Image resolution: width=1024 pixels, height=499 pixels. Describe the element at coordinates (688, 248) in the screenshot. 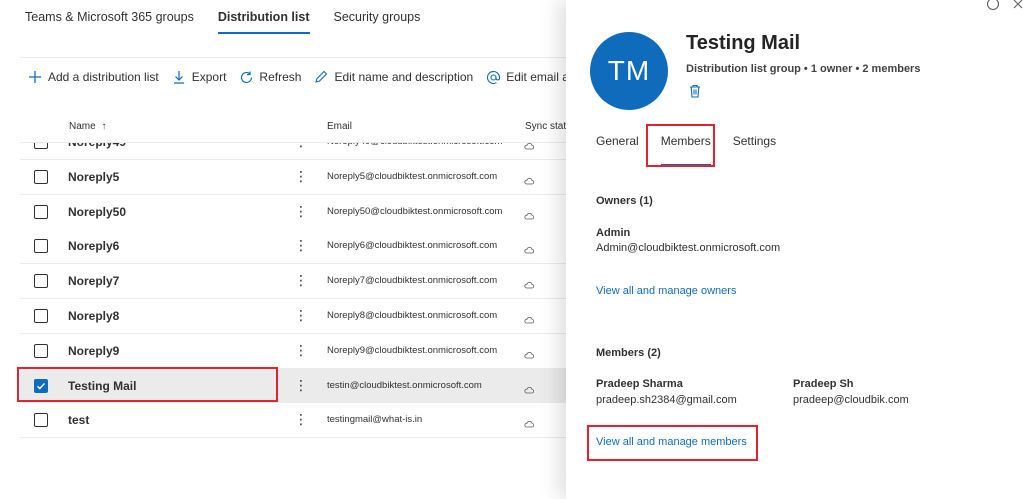

I see `owner-email: Admin@cloudbiktest.onmicrosoft.com` at that location.